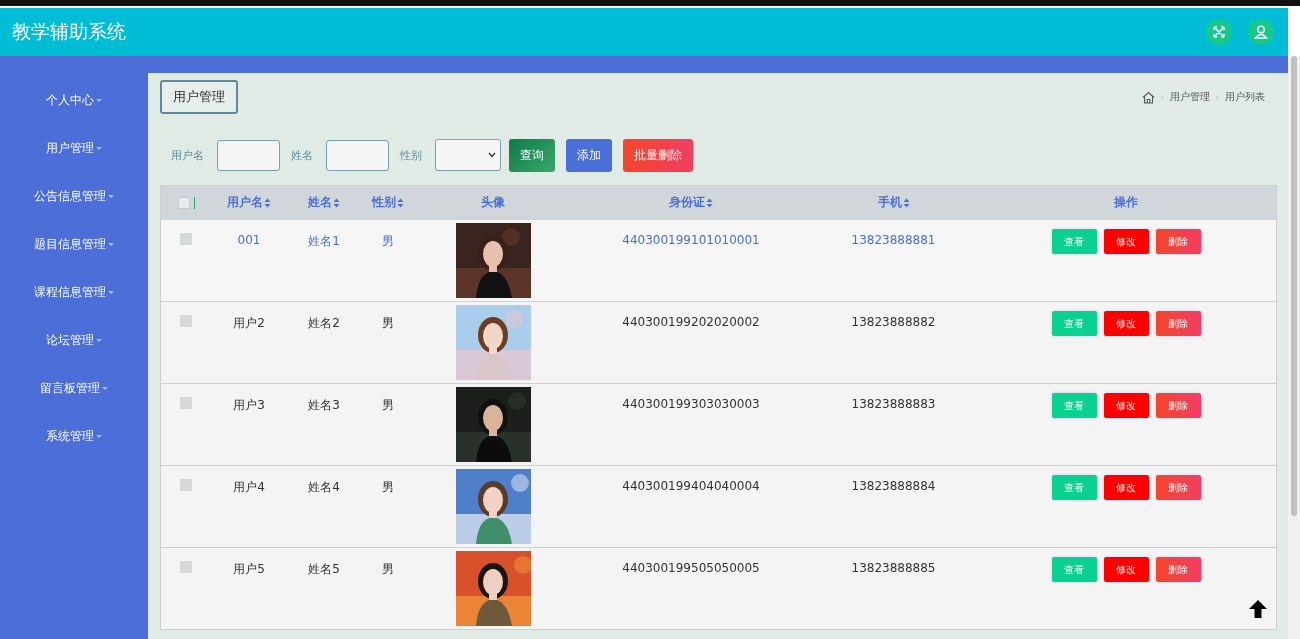 Image resolution: width=1300 pixels, height=639 pixels. I want to click on breadcrumb-link: 用户管理, so click(1190, 97).